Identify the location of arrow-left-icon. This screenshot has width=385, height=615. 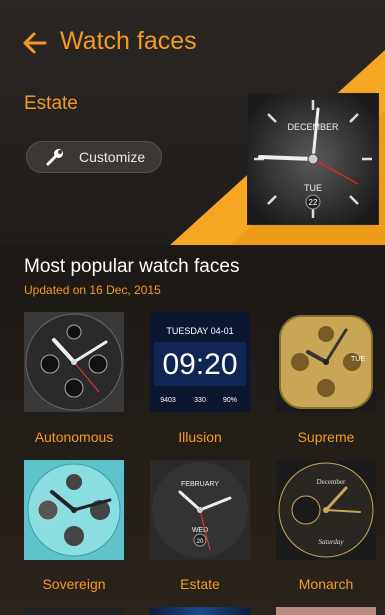
(35, 43).